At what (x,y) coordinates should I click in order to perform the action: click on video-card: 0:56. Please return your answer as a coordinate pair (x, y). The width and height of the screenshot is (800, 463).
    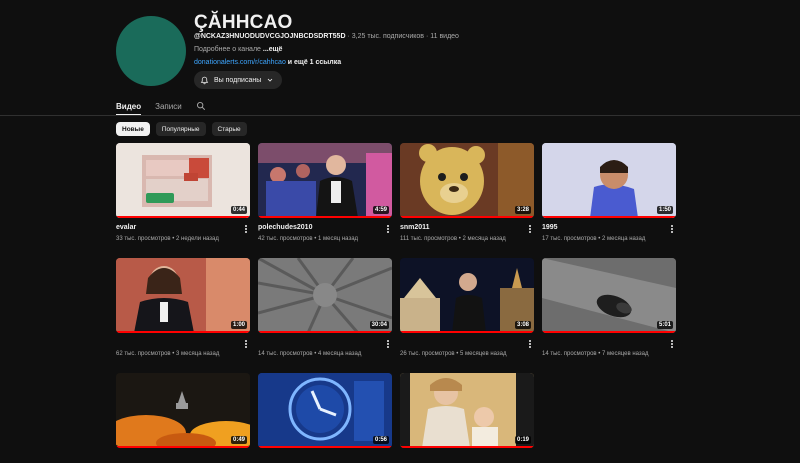
    Looking at the image, I should click on (325, 410).